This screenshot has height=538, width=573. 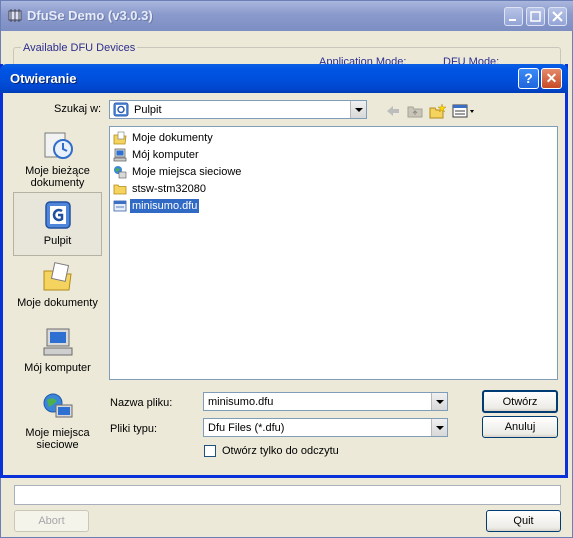 I want to click on file-name: Moje miejsca sieciowe, so click(x=187, y=172).